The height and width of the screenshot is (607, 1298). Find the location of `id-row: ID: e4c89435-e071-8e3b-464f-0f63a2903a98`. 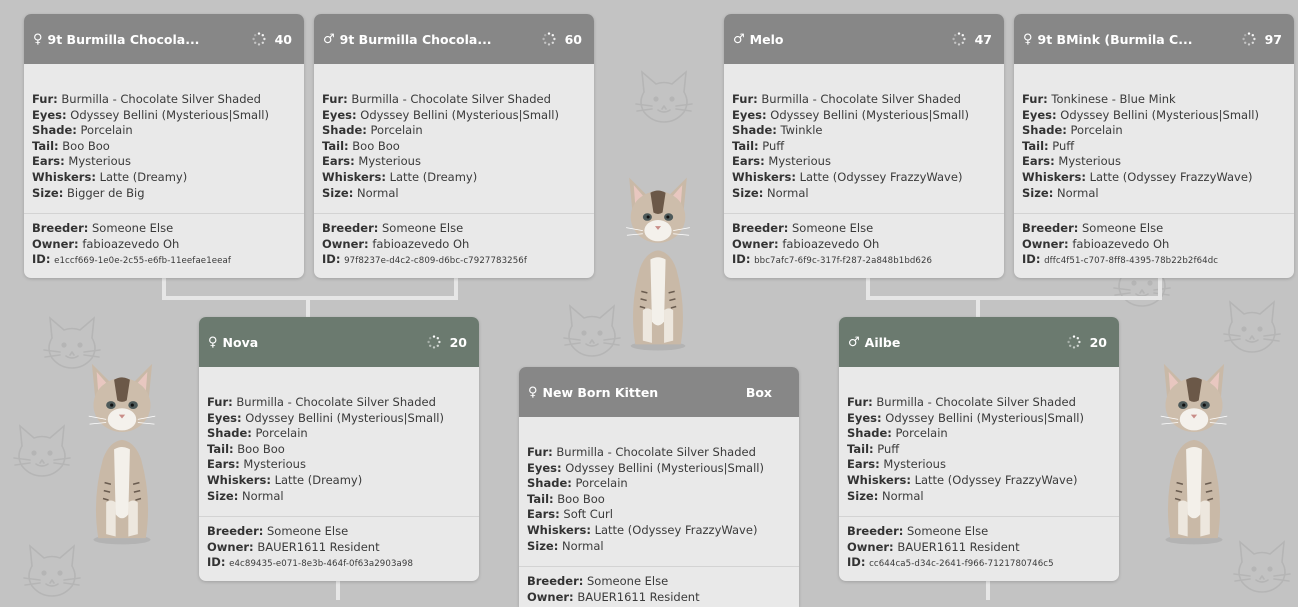

id-row: ID: e4c89435-e071-8e3b-464f-0f63a2903a98 is located at coordinates (310, 562).